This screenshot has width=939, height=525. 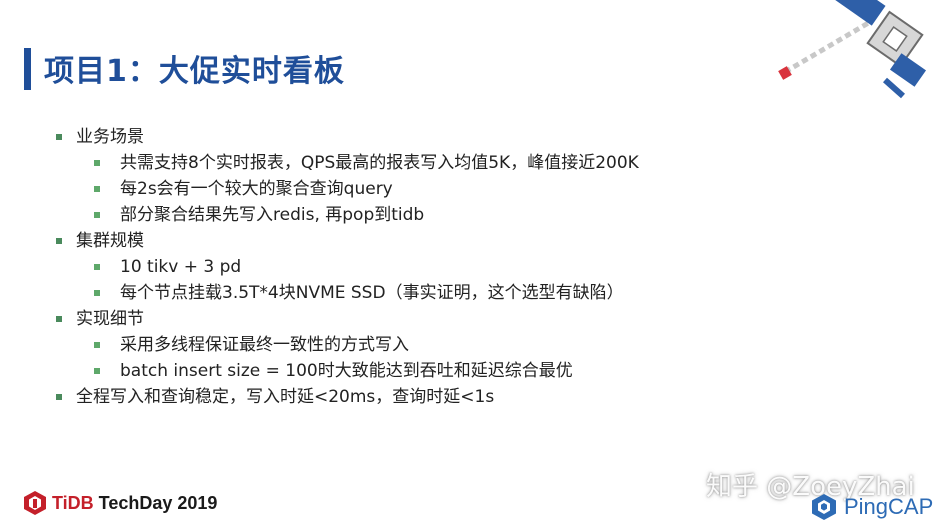 I want to click on company-logo: PingCAP, so click(x=872, y=507).